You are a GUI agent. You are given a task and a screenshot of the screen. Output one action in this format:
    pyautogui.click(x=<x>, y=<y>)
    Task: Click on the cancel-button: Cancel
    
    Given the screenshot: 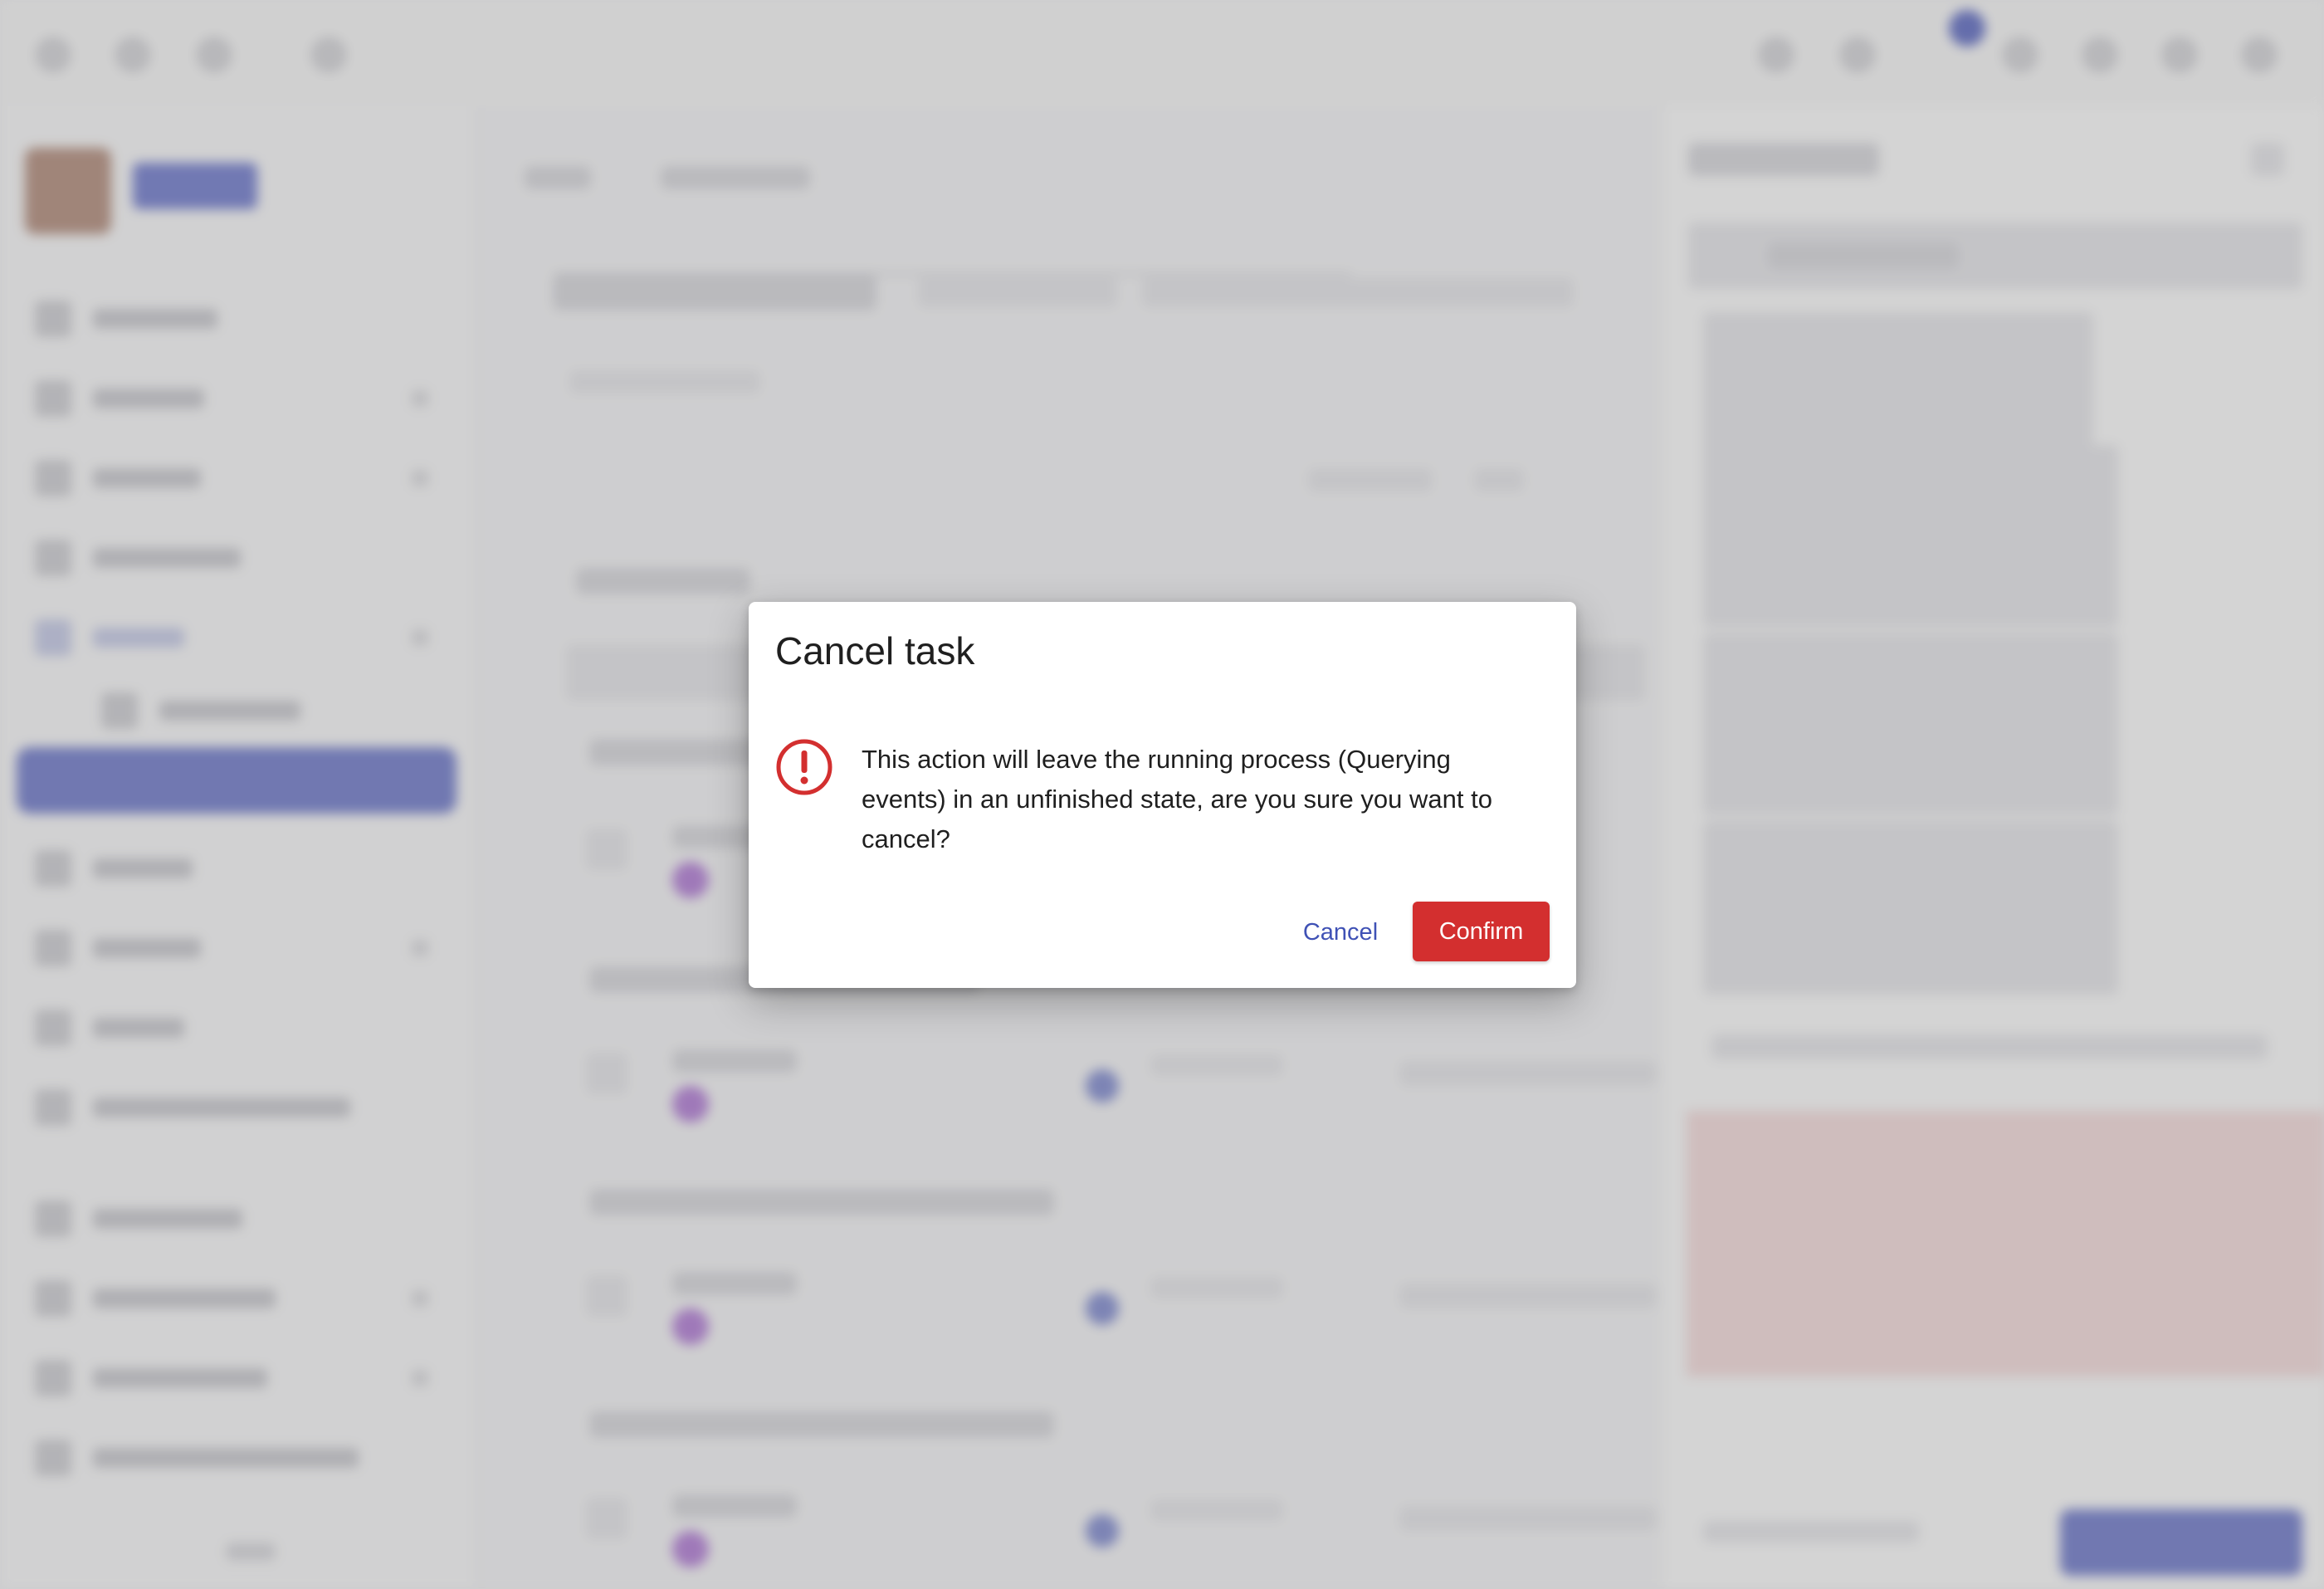 What is the action you would take?
    pyautogui.click(x=1340, y=932)
    